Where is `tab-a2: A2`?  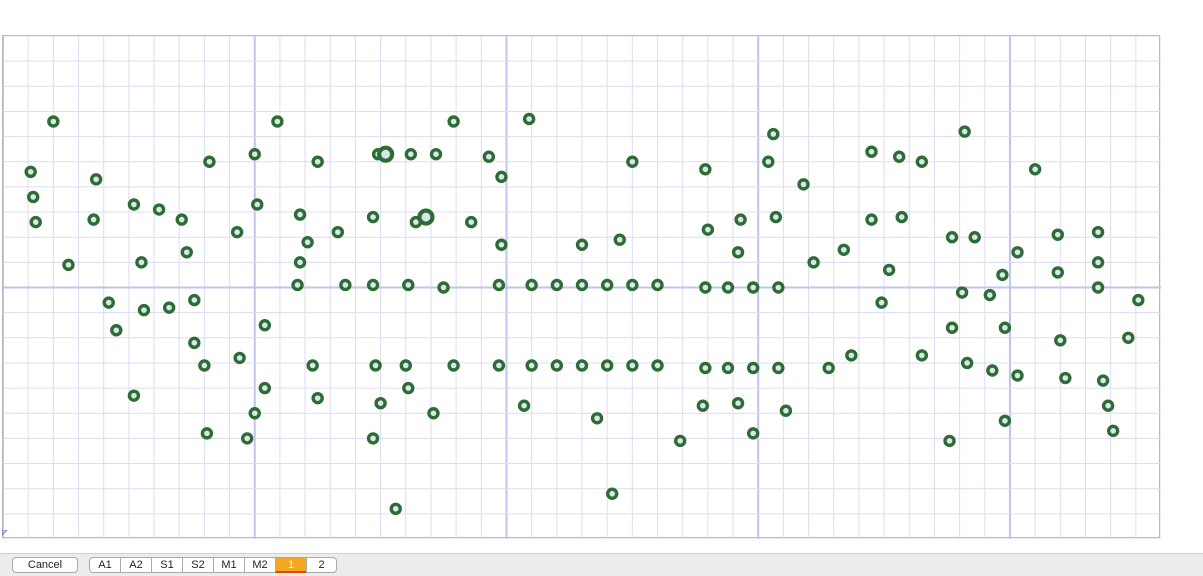
tab-a2: A2 is located at coordinates (135, 565).